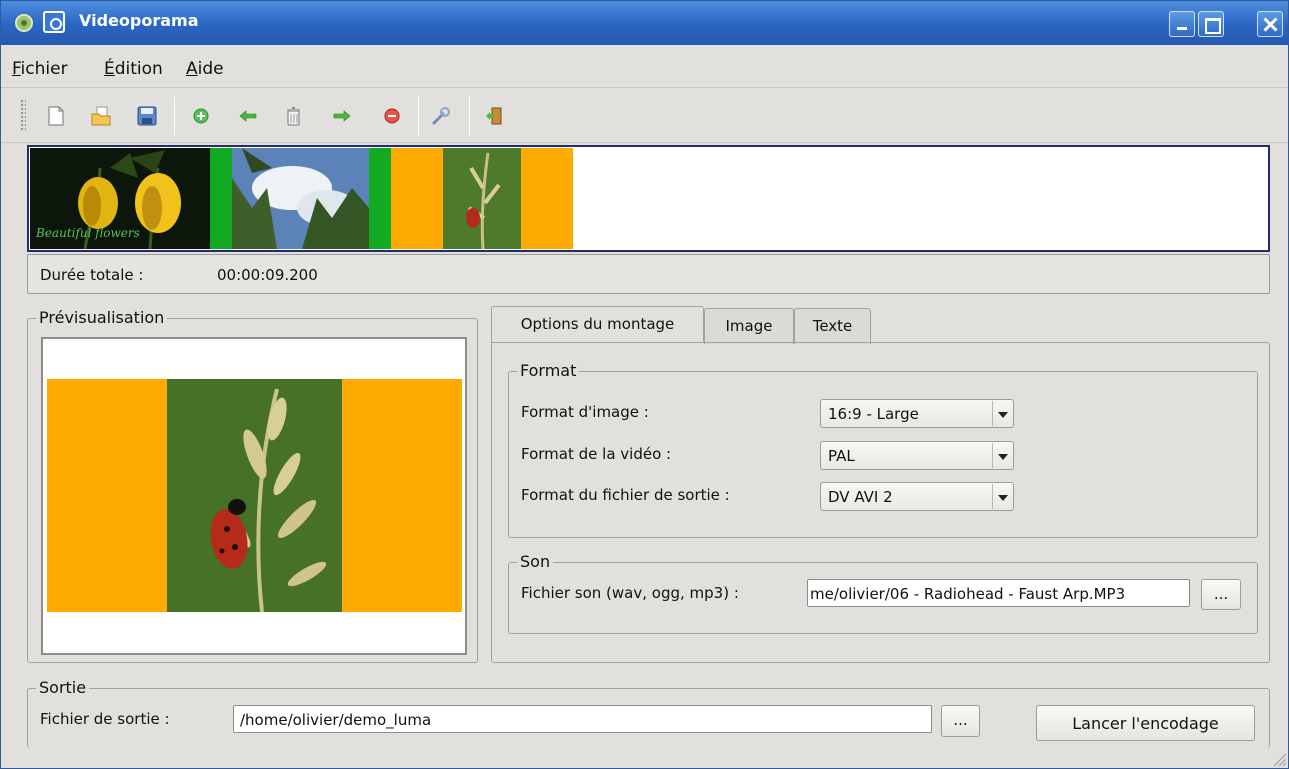 This screenshot has width=1289, height=769. Describe the element at coordinates (63, 687) in the screenshot. I see `output-title: Sortie` at that location.